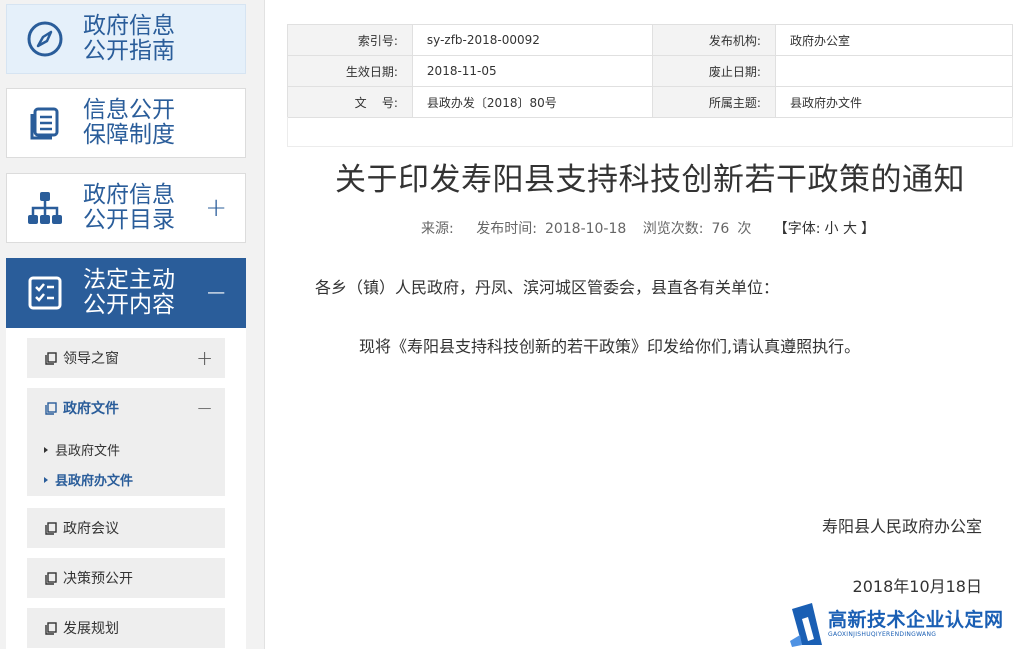  What do you see at coordinates (713, 40) in the screenshot?
I see `publisher-label: 发布机构:` at bounding box center [713, 40].